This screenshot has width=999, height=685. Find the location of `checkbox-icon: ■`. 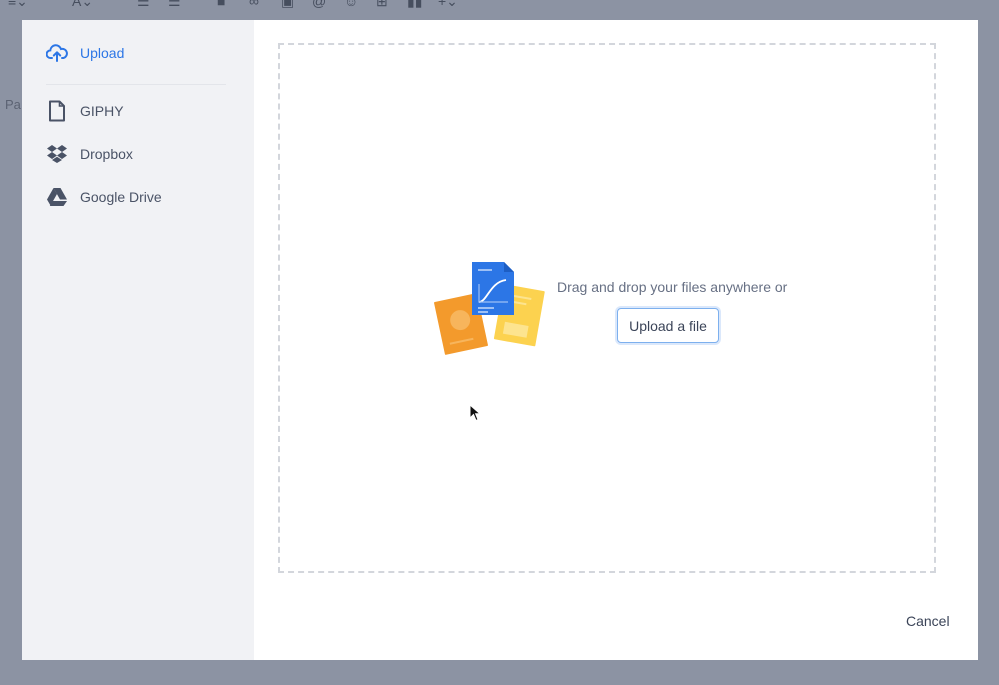

checkbox-icon: ■ is located at coordinates (221, 4).